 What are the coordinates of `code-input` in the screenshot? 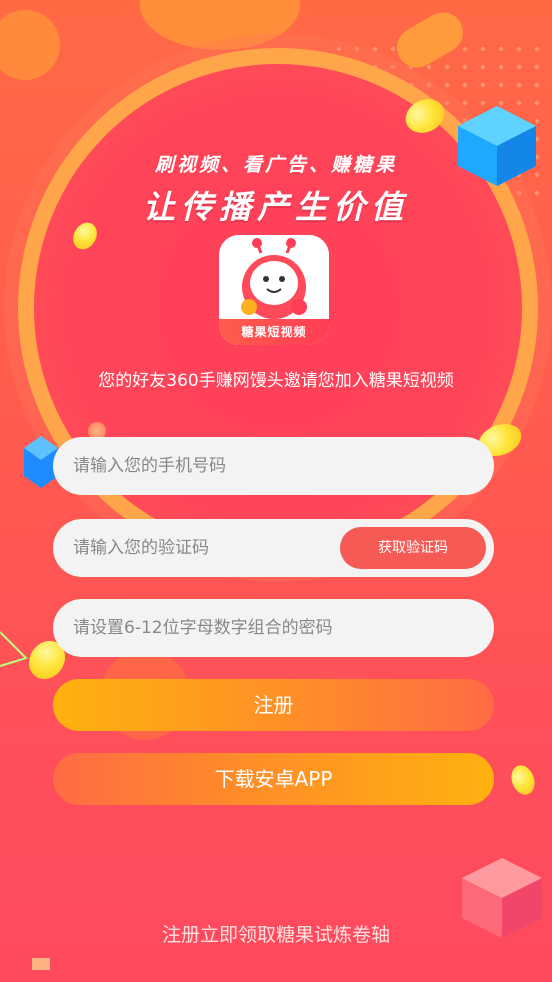 It's located at (198, 548).